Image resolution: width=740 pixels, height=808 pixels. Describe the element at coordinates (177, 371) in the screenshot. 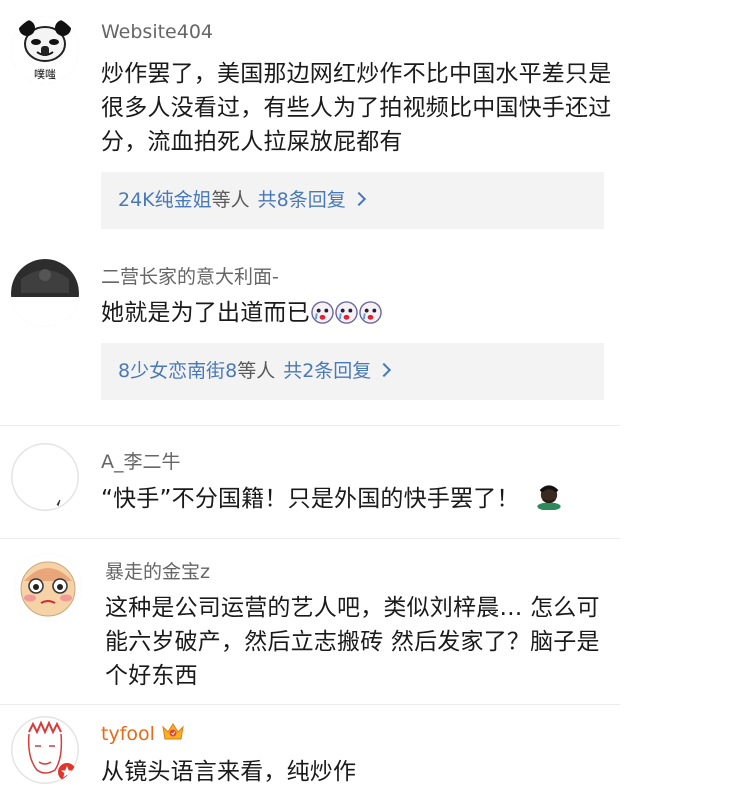

I see `reply-names: 8少女恋南街8` at that location.